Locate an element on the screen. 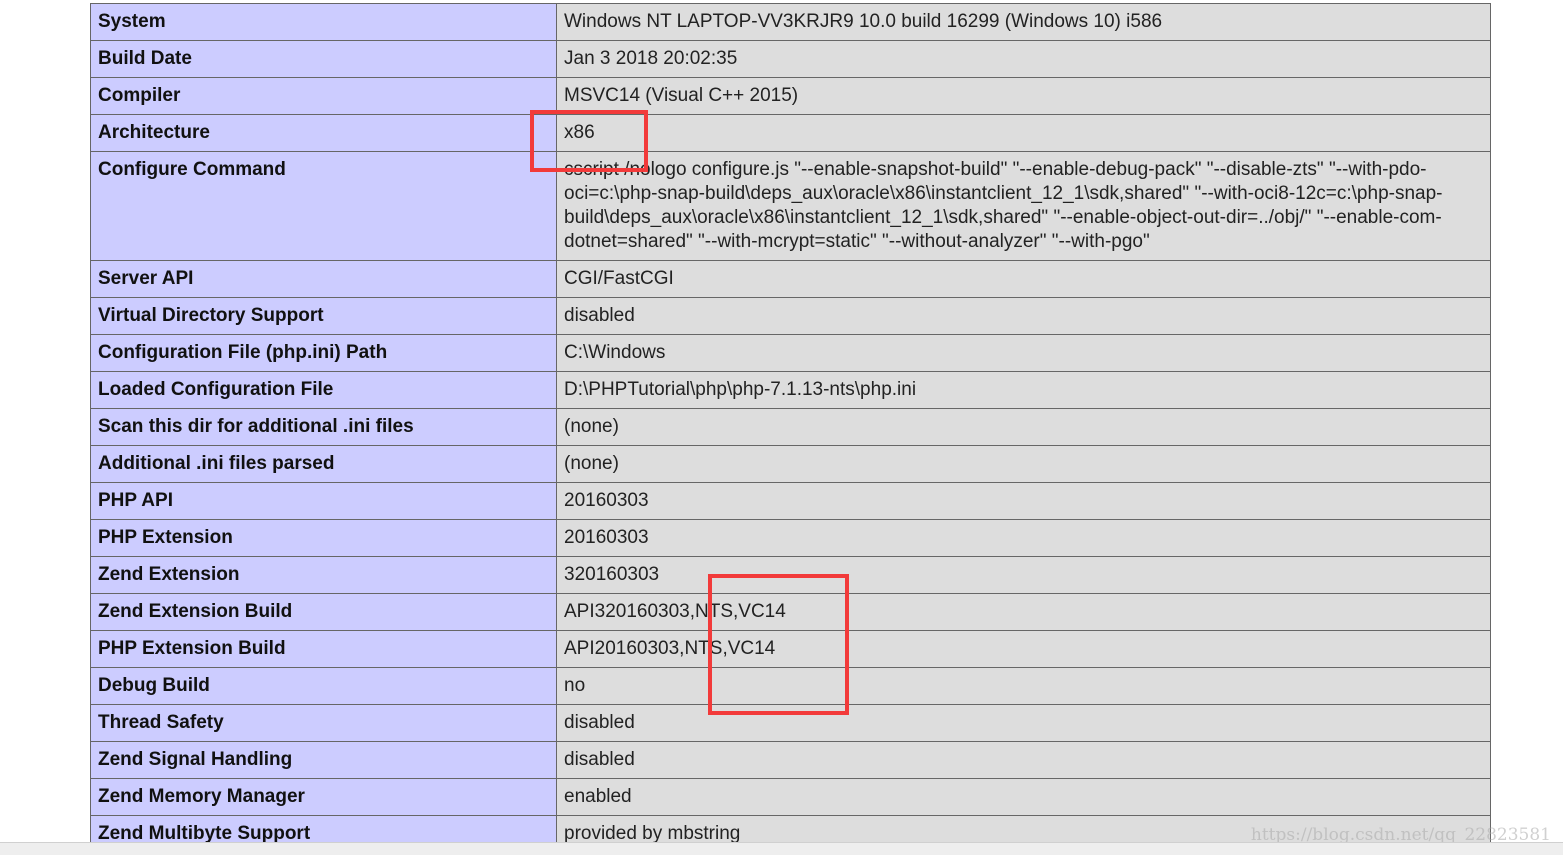 The image size is (1563, 855). table-row: Zend Signal Handling disabled is located at coordinates (790, 760).